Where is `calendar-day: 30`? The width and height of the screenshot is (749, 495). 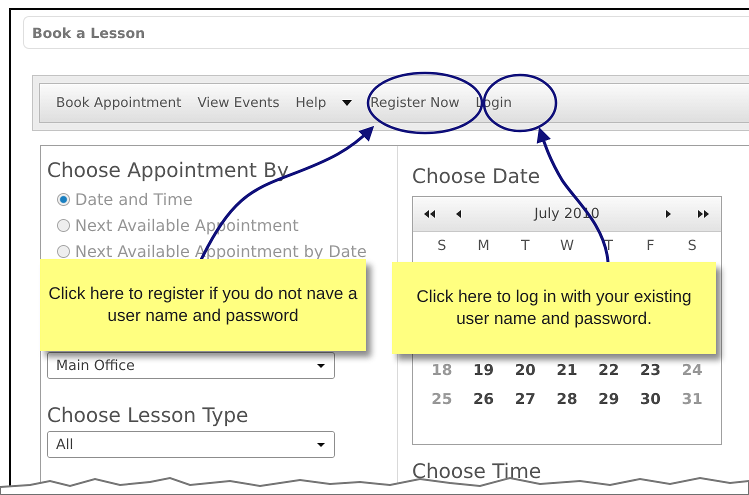
calendar-day: 30 is located at coordinates (651, 399).